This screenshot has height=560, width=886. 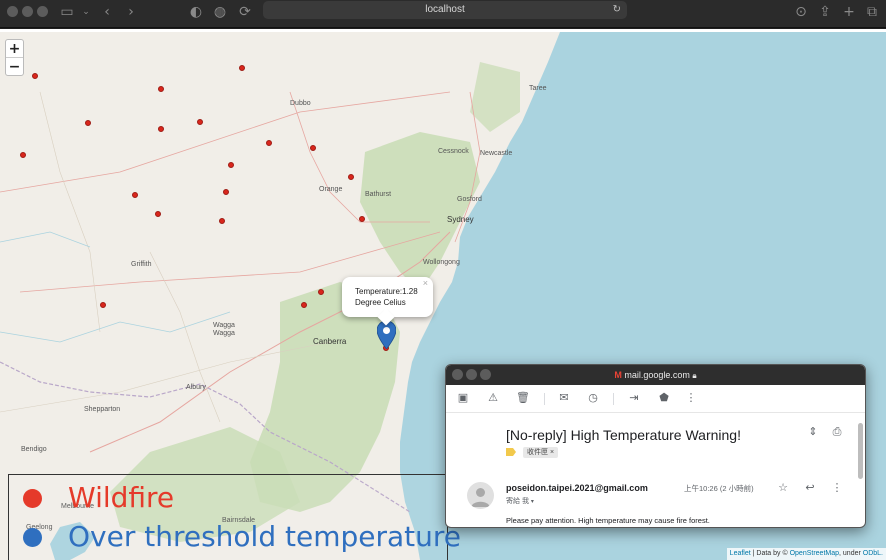 What do you see at coordinates (380, 302) in the screenshot?
I see `popup-unit-text: Degree Celius` at bounding box center [380, 302].